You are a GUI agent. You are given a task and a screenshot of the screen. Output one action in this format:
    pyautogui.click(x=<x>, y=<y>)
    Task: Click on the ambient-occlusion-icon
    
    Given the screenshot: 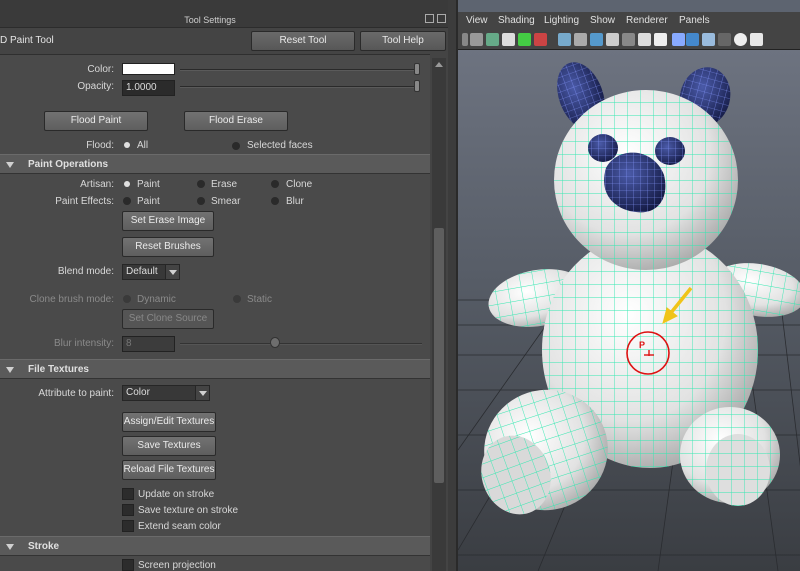 What is the action you would take?
    pyautogui.click(x=740, y=39)
    